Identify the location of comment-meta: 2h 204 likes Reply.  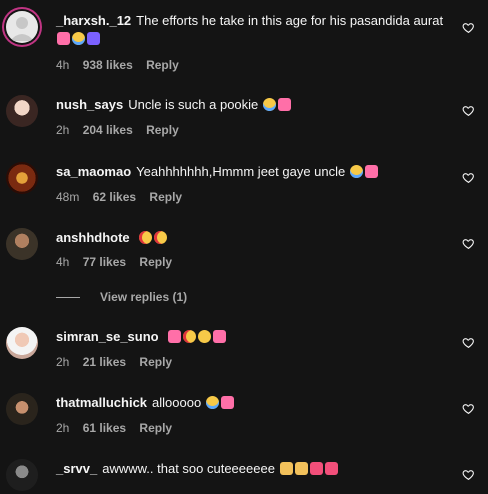
(122, 130).